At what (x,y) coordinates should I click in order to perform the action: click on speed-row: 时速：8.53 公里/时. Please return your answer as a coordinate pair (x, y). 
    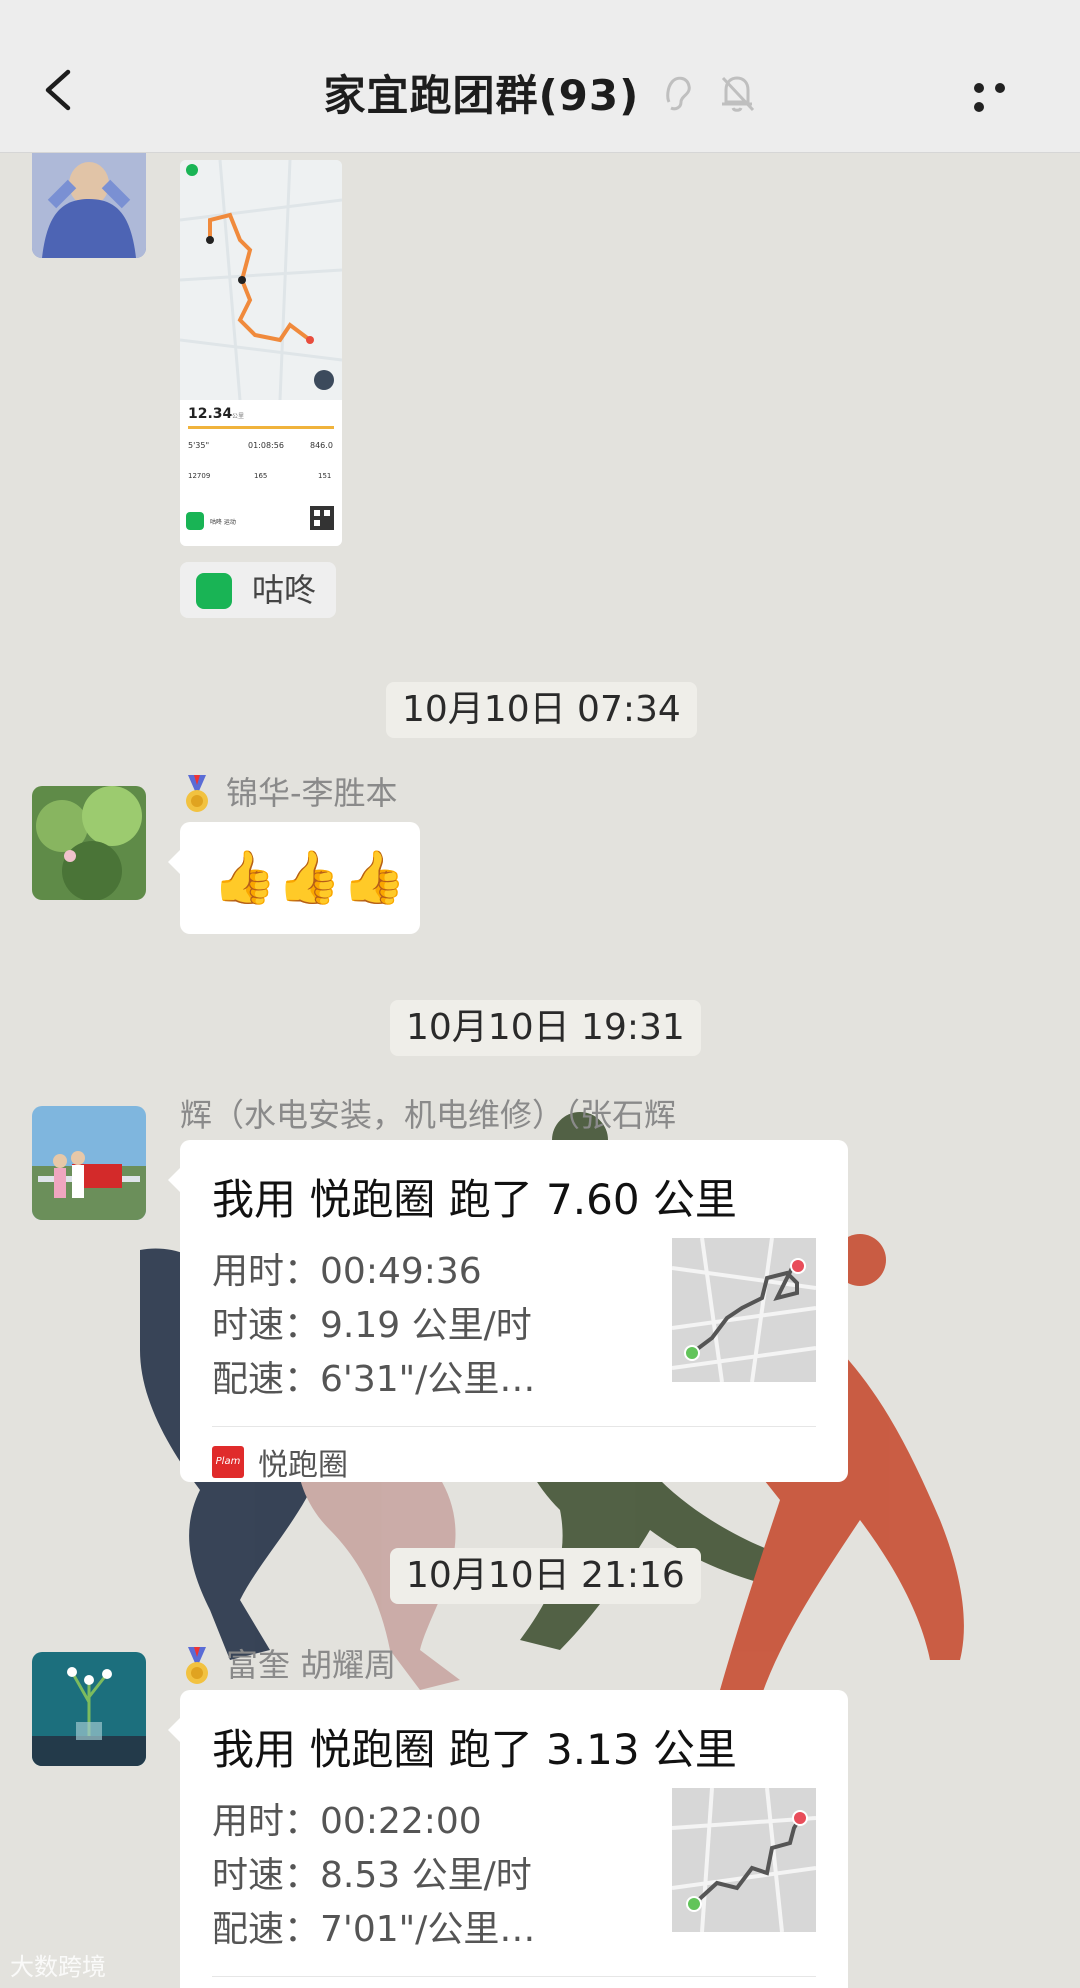
    Looking at the image, I should click on (372, 1875).